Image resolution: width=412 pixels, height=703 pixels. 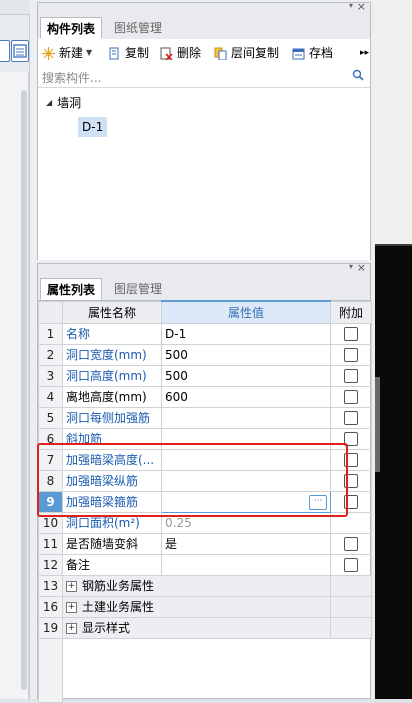 What do you see at coordinates (50, 564) in the screenshot?
I see `row-index: 12` at bounding box center [50, 564].